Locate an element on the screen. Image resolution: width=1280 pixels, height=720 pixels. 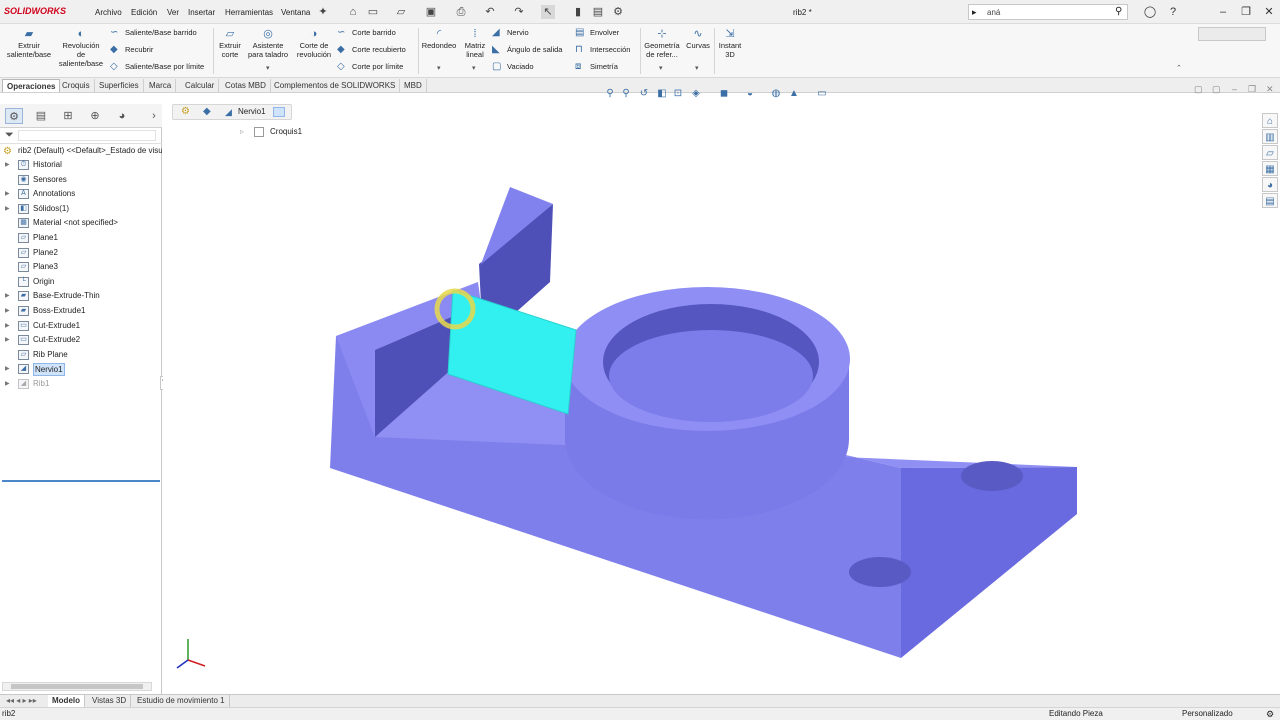
tree-horizontal-scrollbar is located at coordinates (77, 686).